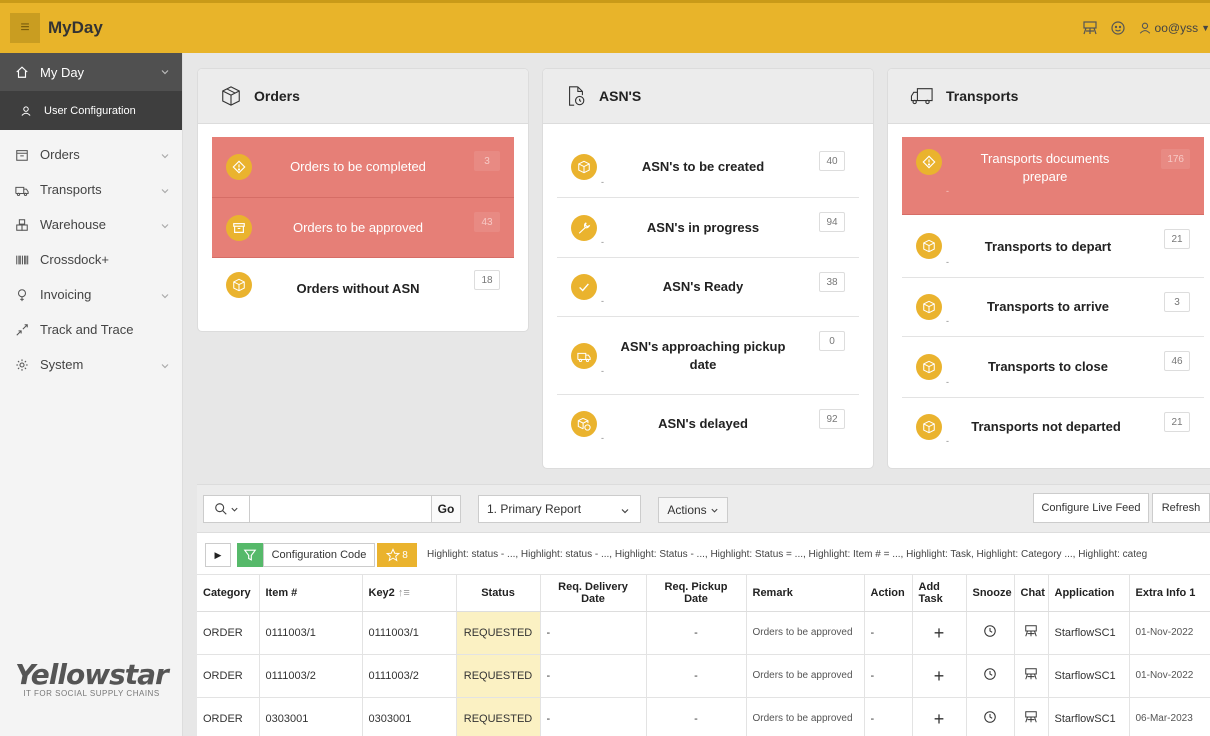  What do you see at coordinates (990, 593) in the screenshot?
I see `column-header-snooze: Snooze` at bounding box center [990, 593].